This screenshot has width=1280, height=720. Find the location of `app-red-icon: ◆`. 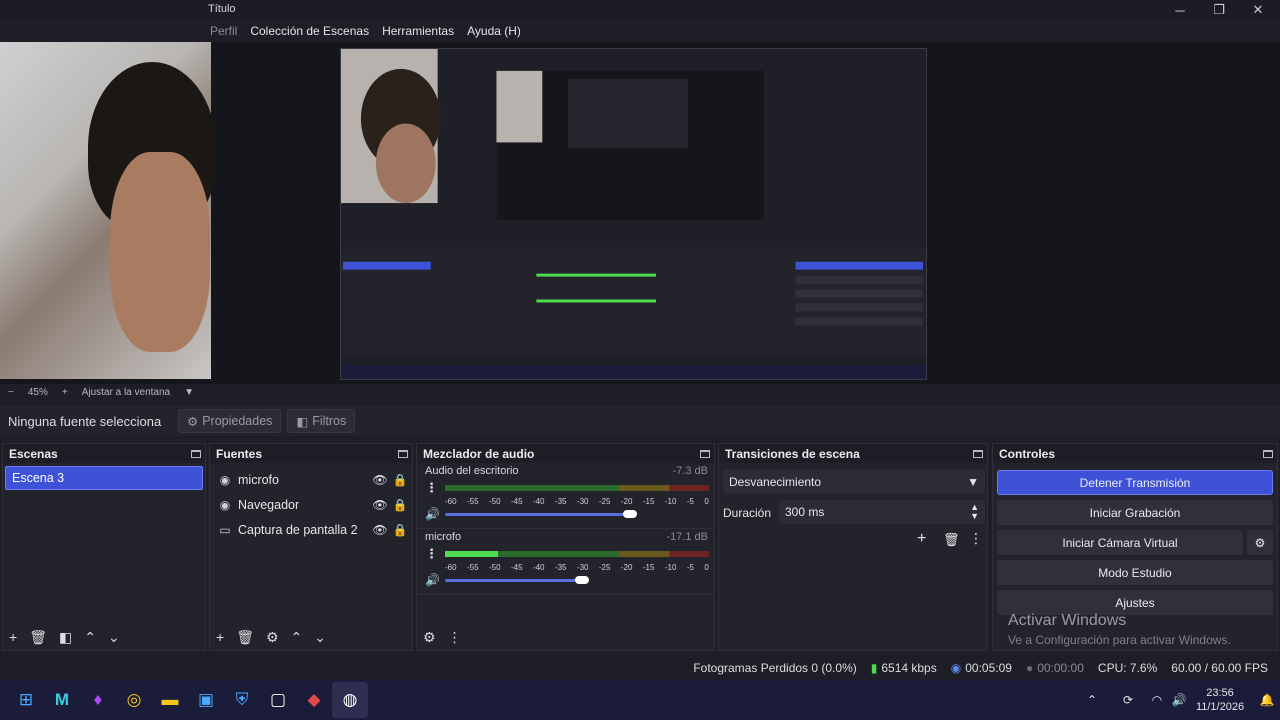

app-red-icon: ◆ is located at coordinates (314, 700).